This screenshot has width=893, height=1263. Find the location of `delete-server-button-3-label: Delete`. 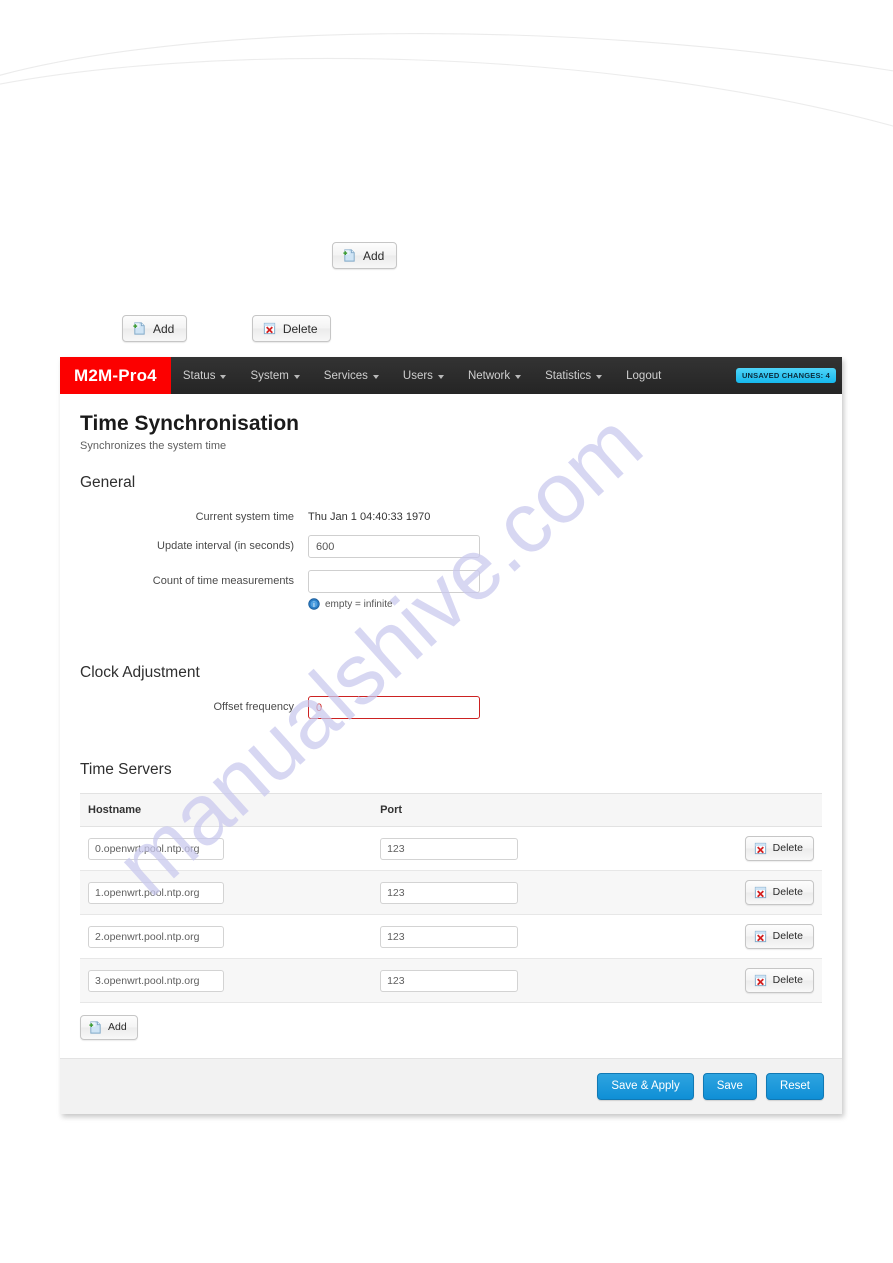

delete-server-button-3-label: Delete is located at coordinates (787, 980).